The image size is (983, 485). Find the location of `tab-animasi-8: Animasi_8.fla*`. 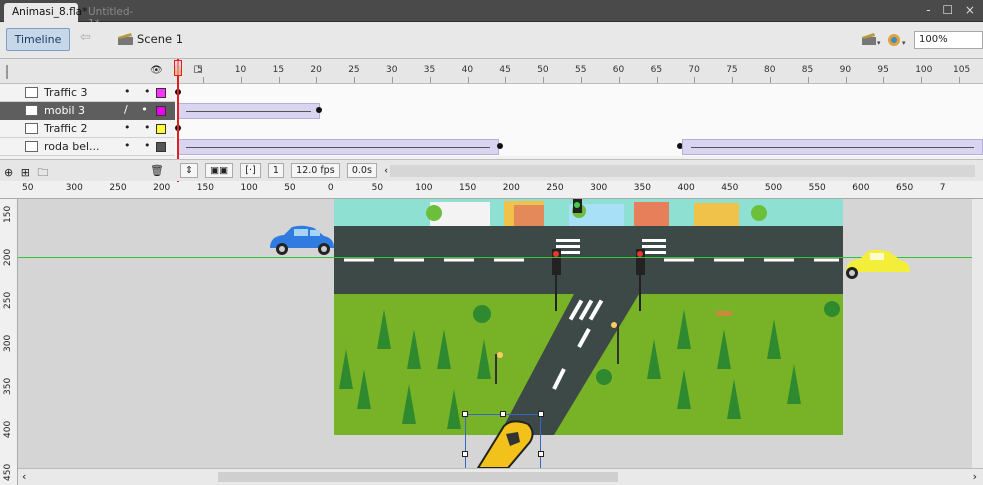

tab-animasi-8: Animasi_8.fla* is located at coordinates (45, 12).